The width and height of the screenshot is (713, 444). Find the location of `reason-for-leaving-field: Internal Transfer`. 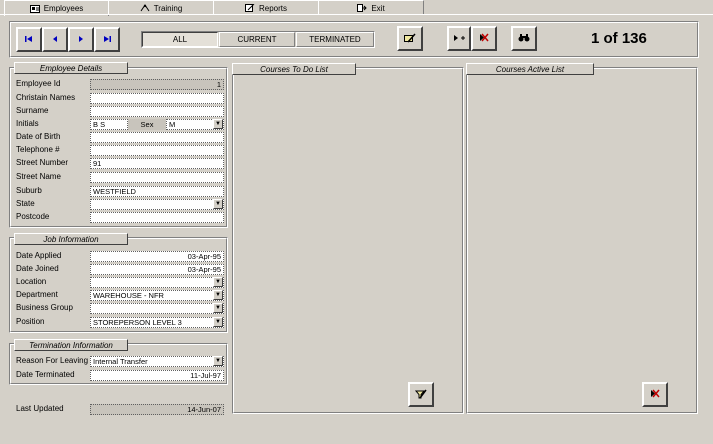

reason-for-leaving-field: Internal Transfer is located at coordinates (157, 361).